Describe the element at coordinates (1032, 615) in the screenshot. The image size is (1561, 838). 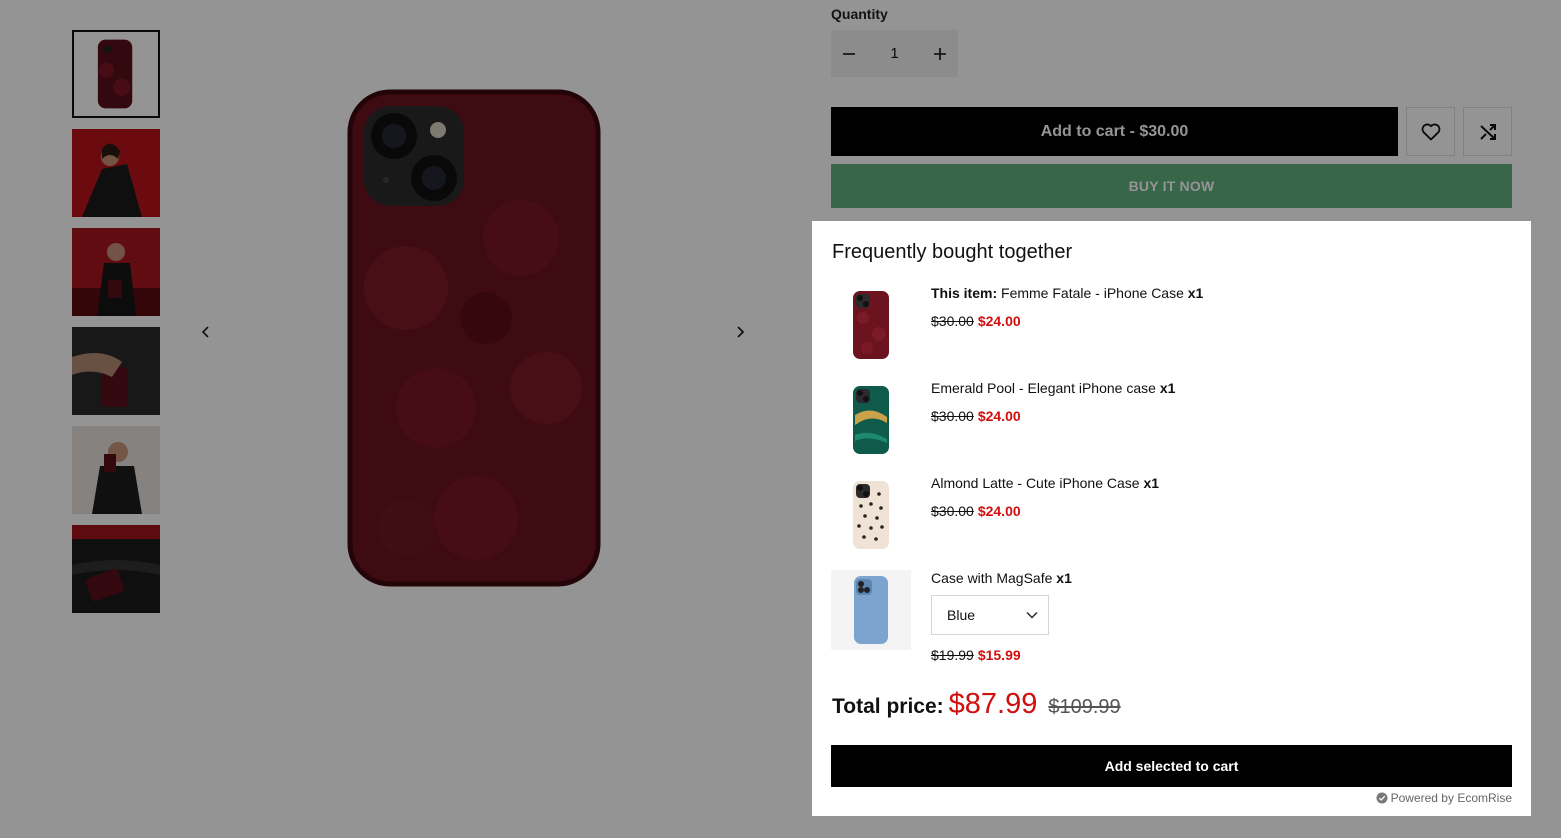
I see `chevron-down-icon` at that location.